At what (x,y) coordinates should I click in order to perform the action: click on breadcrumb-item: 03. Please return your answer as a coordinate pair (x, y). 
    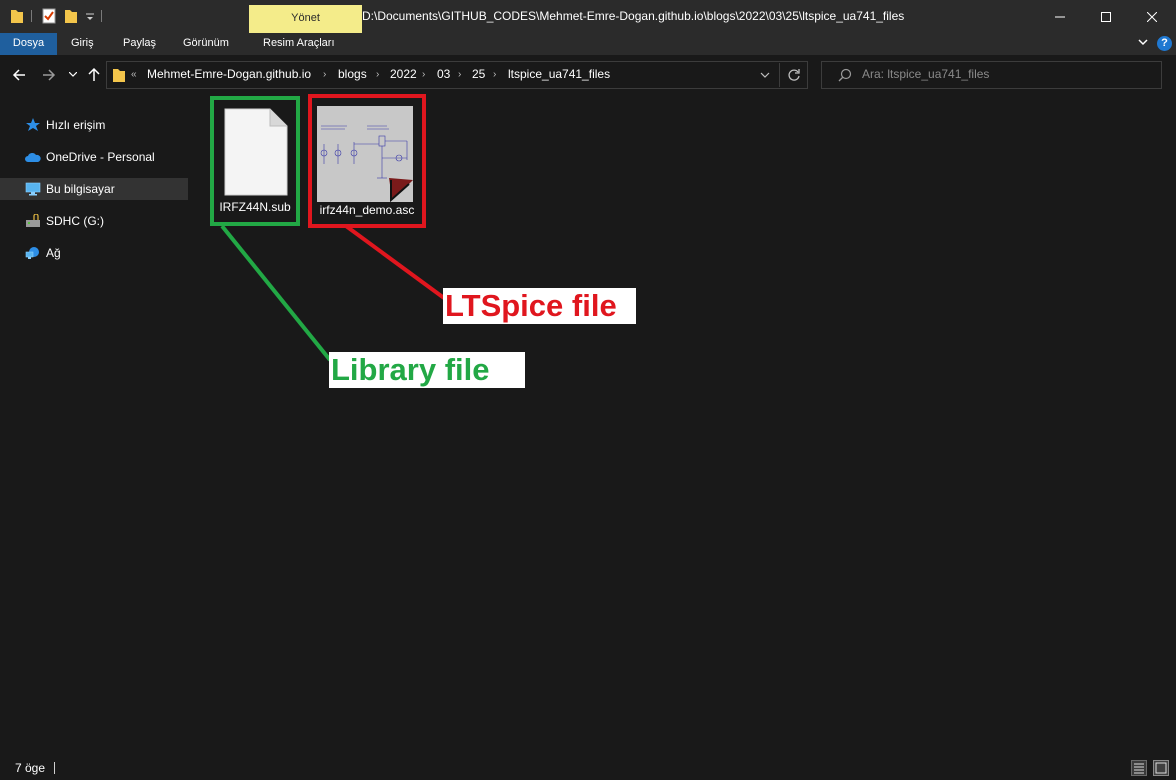
    Looking at the image, I should click on (443, 75).